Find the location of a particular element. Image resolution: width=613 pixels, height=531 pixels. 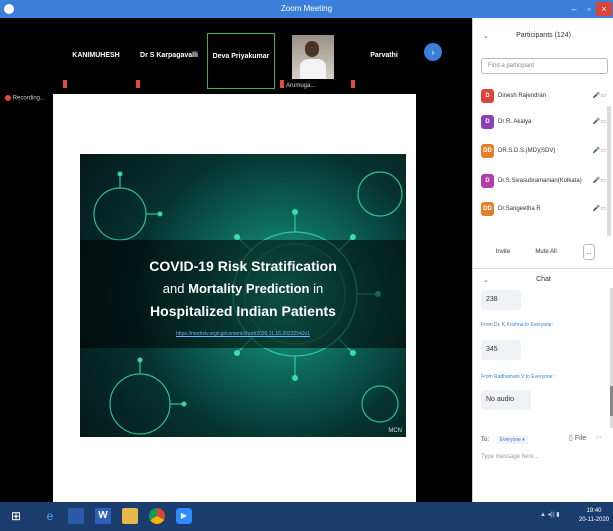

participant-name: Deva Priyakumar is located at coordinates (241, 56).